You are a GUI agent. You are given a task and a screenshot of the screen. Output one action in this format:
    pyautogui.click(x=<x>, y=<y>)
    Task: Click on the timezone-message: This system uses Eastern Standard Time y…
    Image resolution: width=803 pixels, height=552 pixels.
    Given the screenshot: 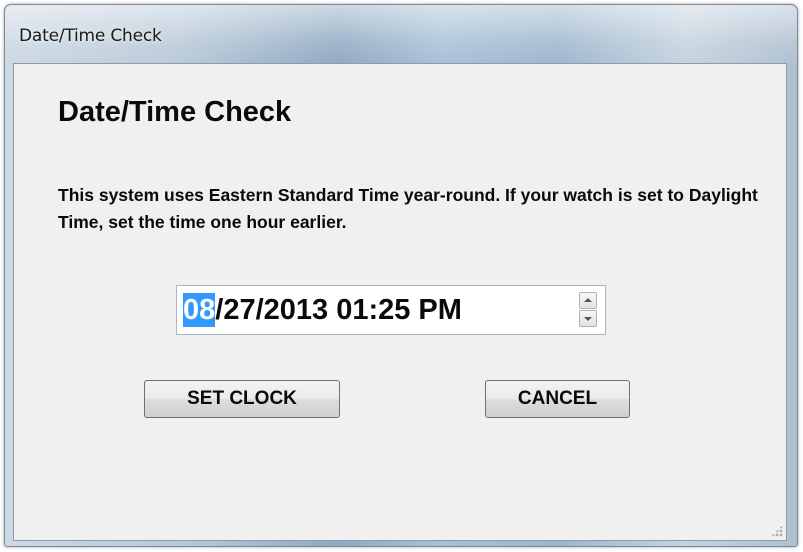 What is the action you would take?
    pyautogui.click(x=408, y=208)
    